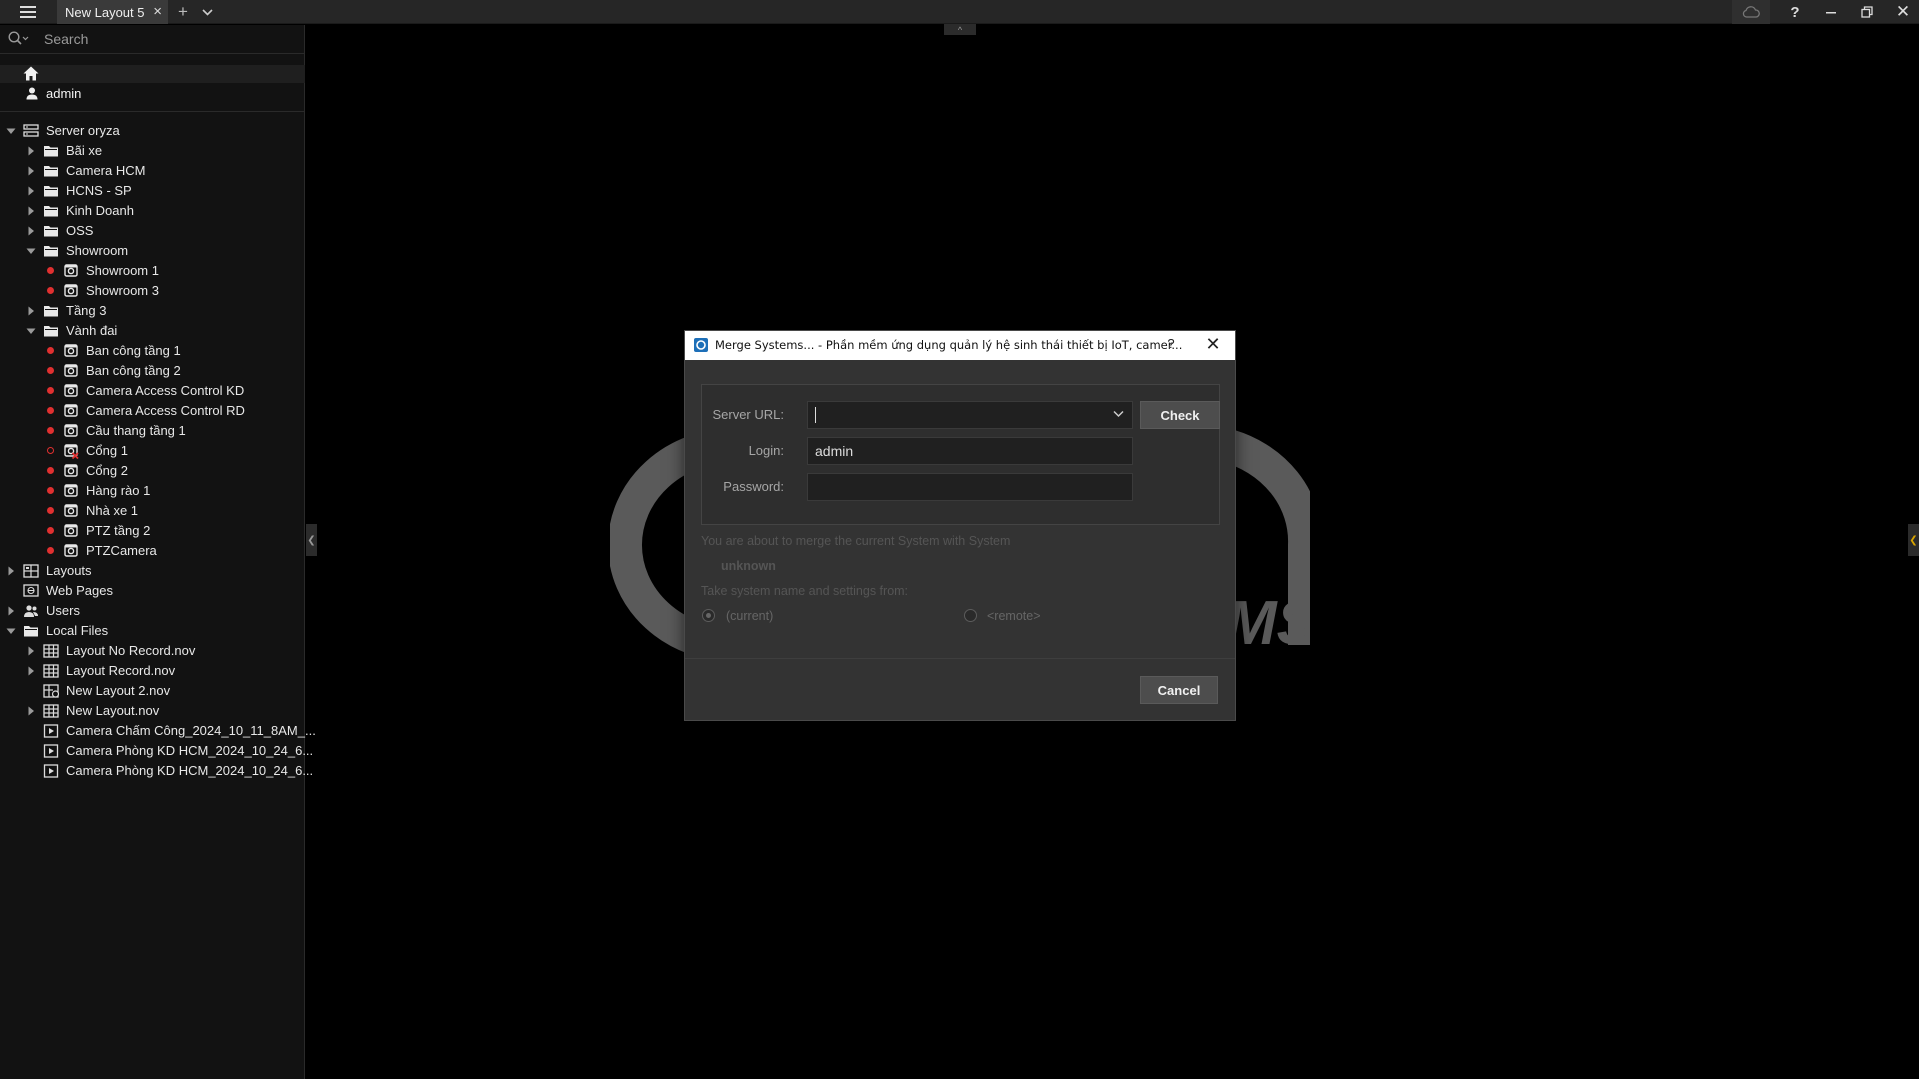  What do you see at coordinates (970, 487) in the screenshot?
I see `password-field` at bounding box center [970, 487].